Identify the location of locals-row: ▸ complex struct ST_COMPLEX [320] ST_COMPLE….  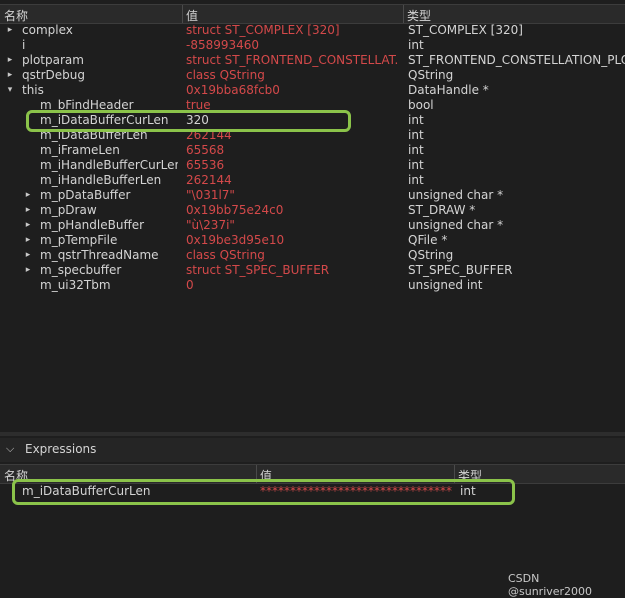
(312, 30).